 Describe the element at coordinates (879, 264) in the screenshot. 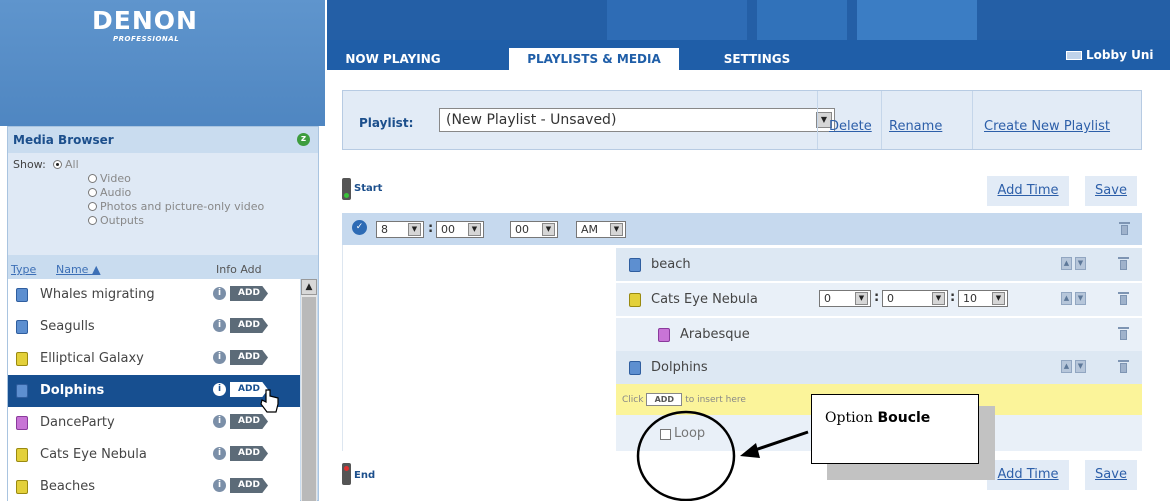

I see `playlist-item: beach ▲ ▼` at that location.